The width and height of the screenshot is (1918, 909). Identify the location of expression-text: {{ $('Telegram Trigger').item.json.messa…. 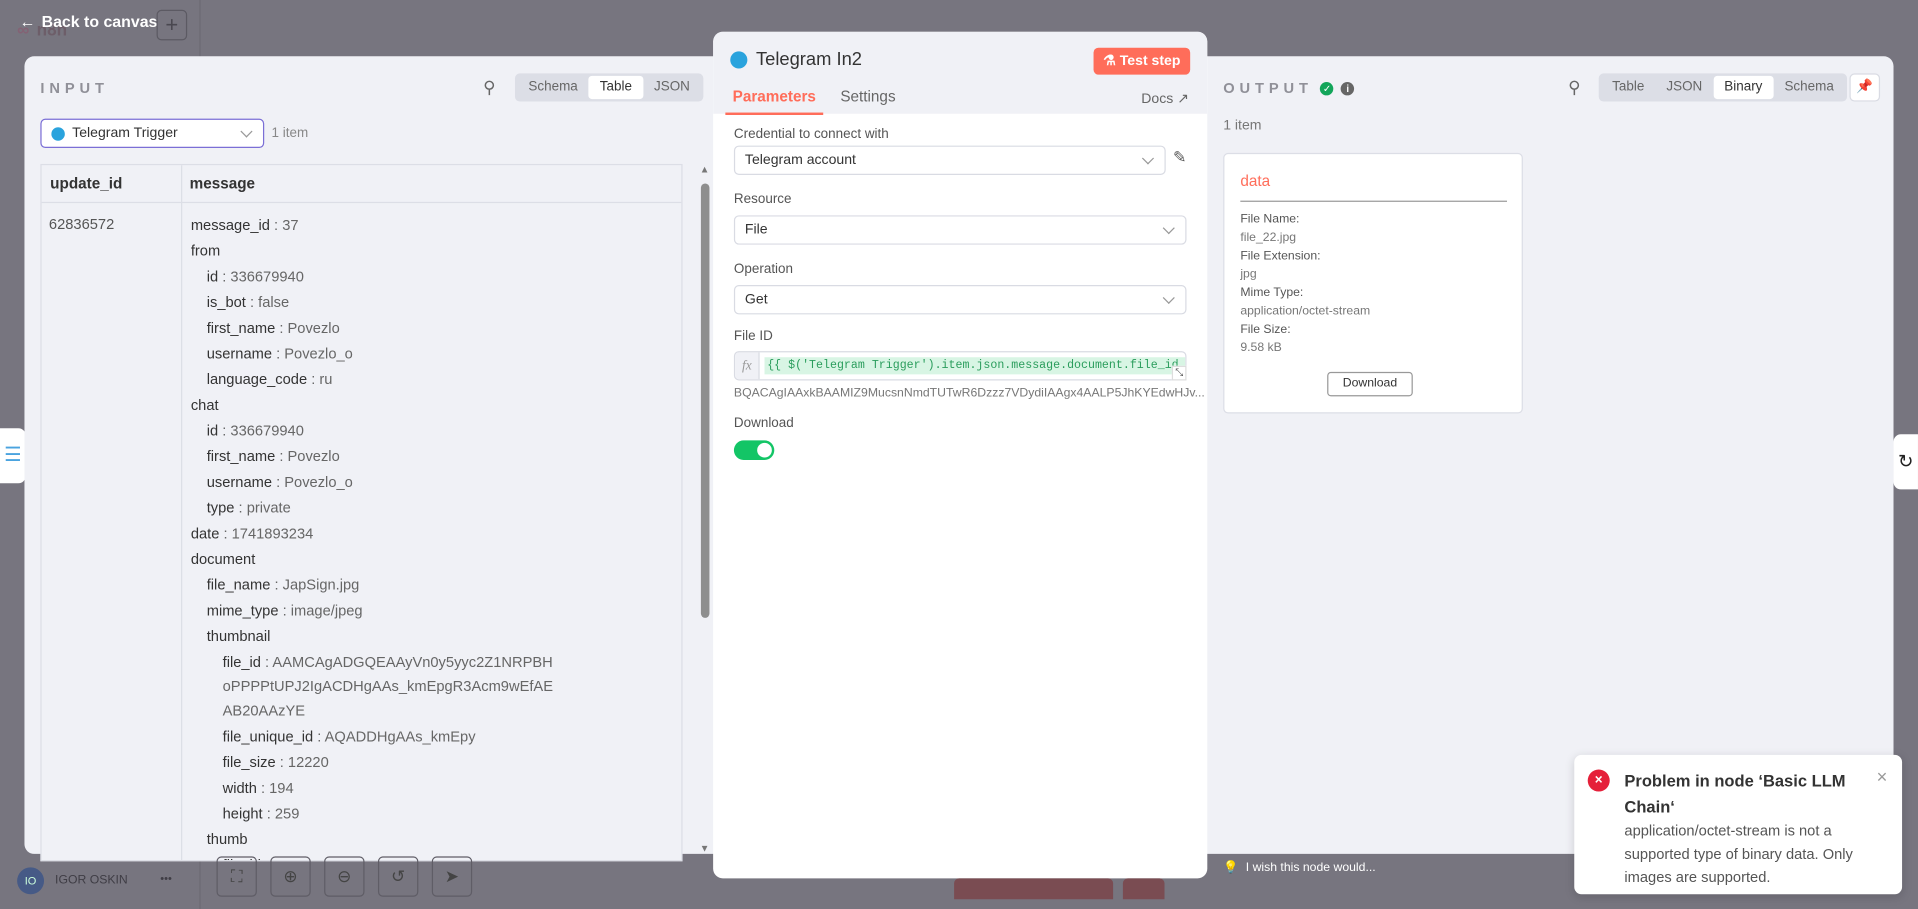
(975, 366).